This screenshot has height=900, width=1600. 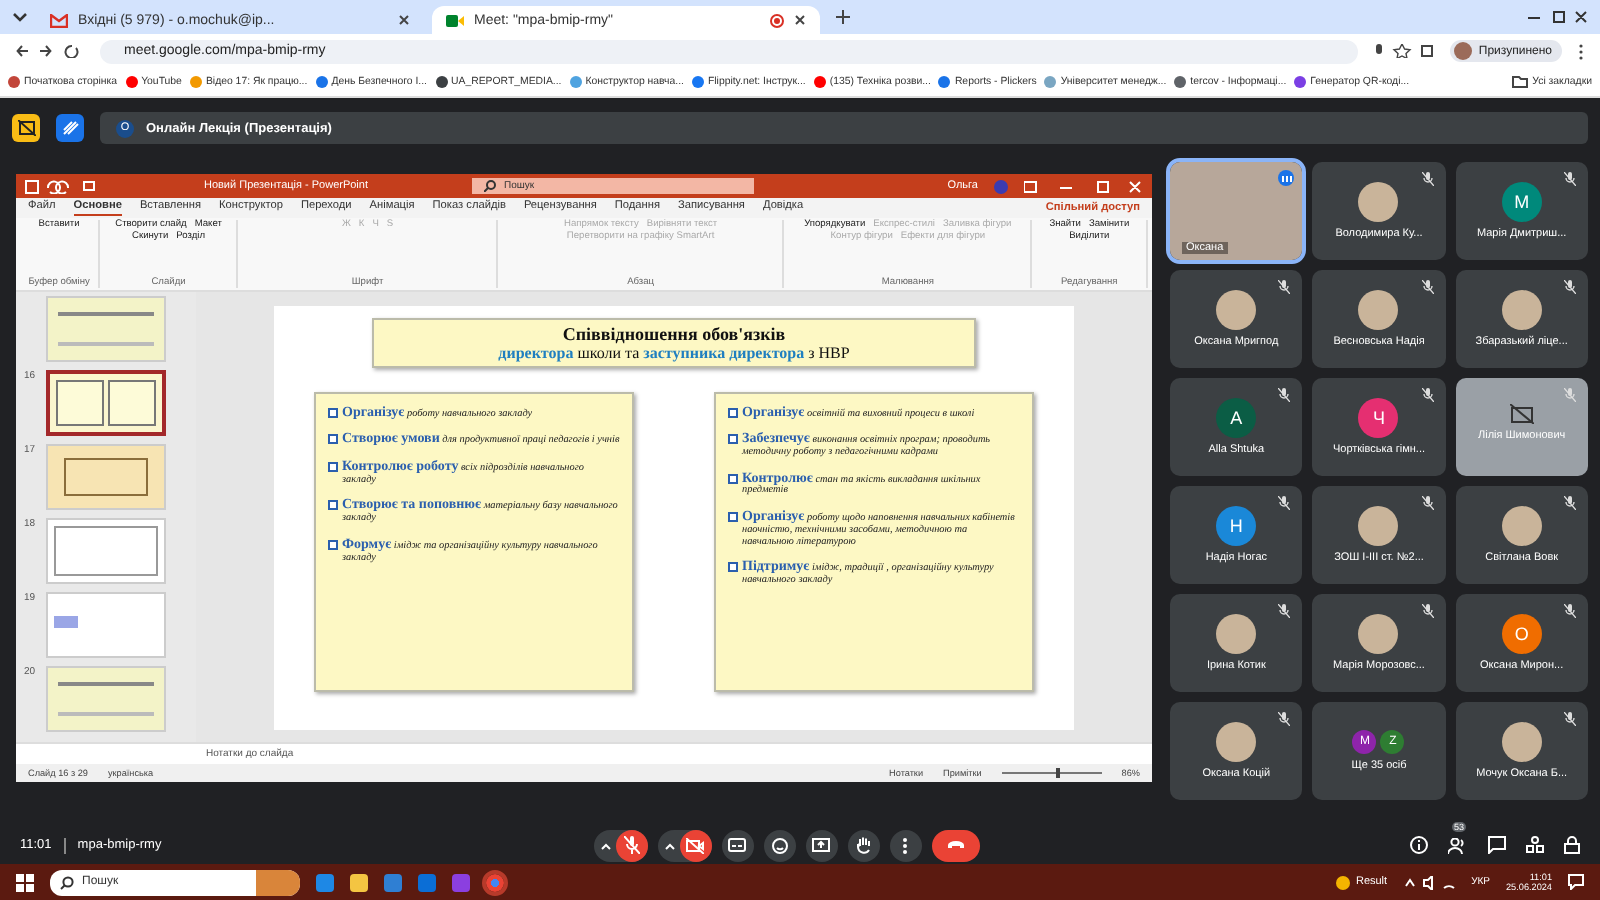 What do you see at coordinates (1378, 418) in the screenshot?
I see `letter-avatar: Ч` at bounding box center [1378, 418].